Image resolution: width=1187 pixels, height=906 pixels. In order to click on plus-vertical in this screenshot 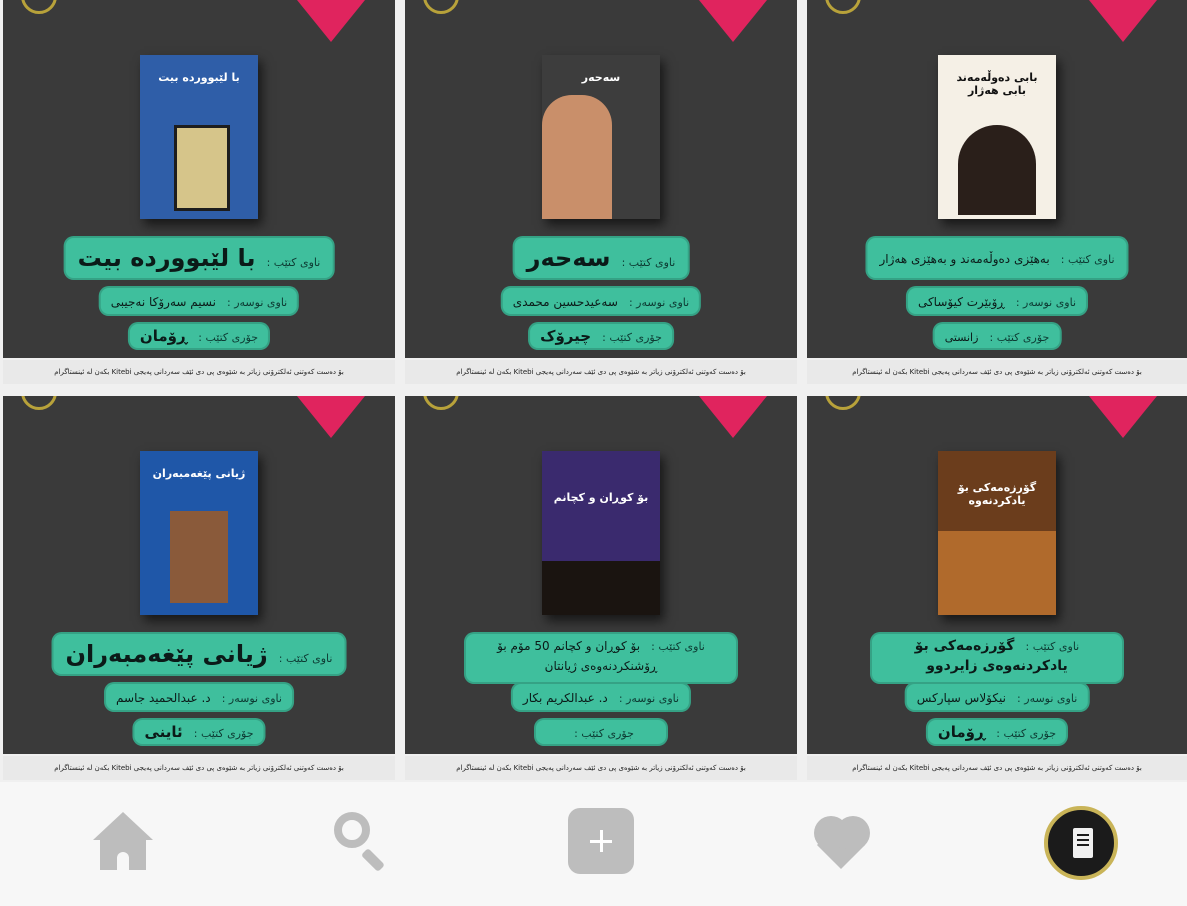, I will do `click(601, 841)`.